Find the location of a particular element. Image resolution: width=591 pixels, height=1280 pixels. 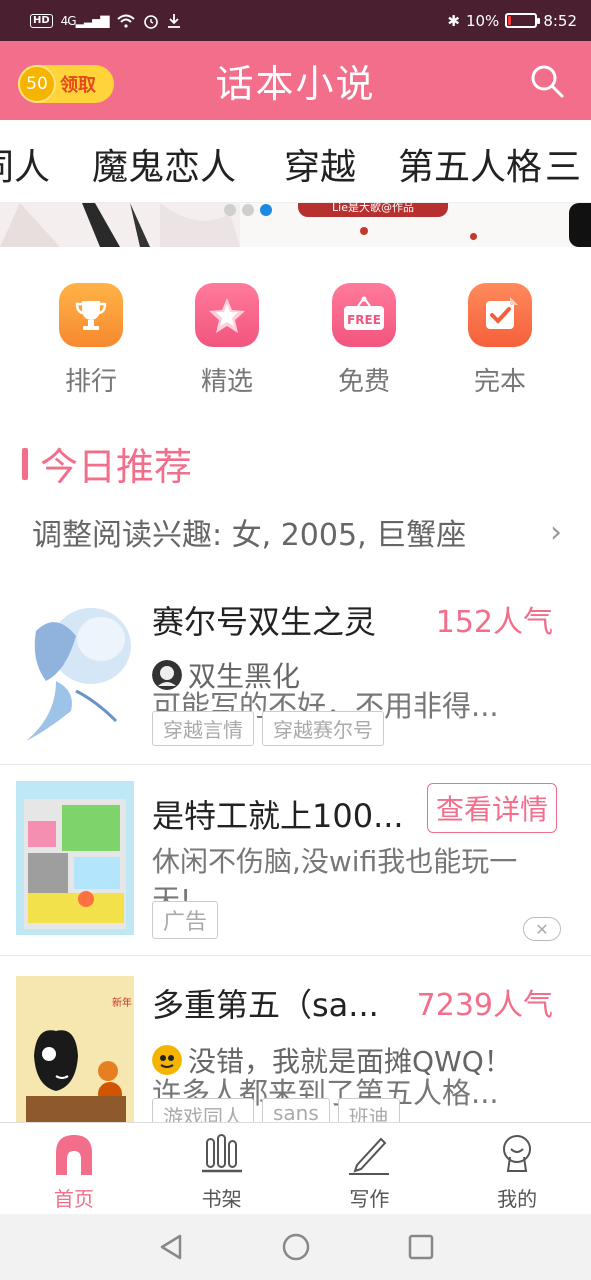

pen-icon is located at coordinates (369, 1156).